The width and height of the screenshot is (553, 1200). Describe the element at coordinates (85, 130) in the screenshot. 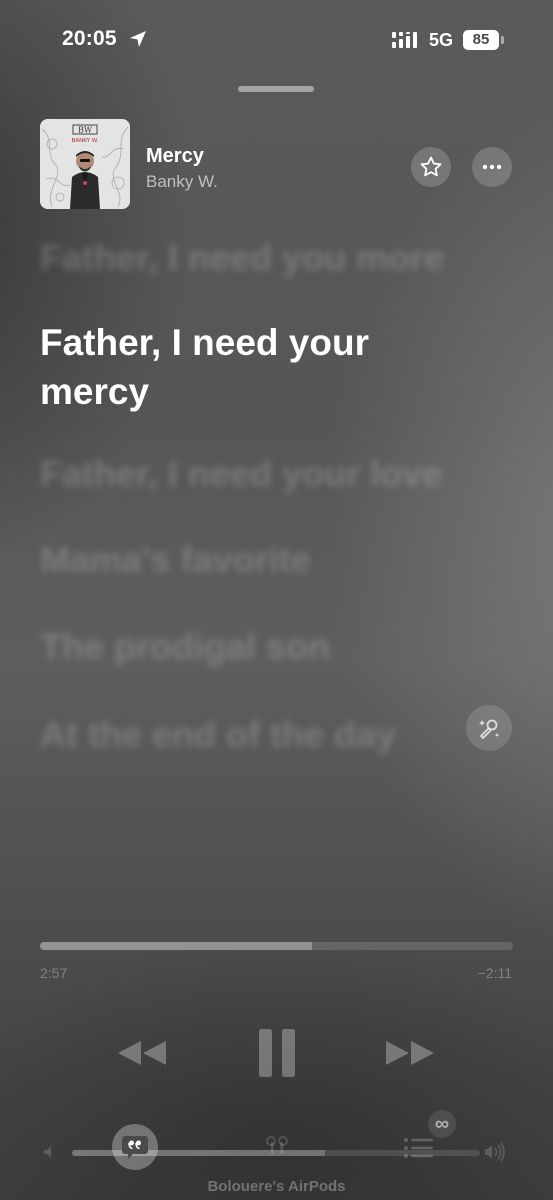

I see `svg-text: BW` at that location.